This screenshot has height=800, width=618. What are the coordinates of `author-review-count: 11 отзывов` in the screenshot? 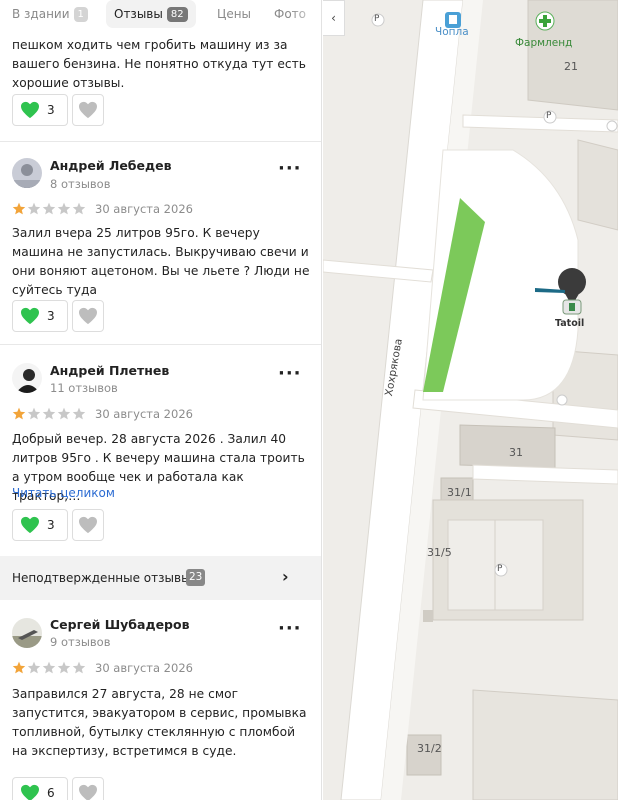 It's located at (84, 388).